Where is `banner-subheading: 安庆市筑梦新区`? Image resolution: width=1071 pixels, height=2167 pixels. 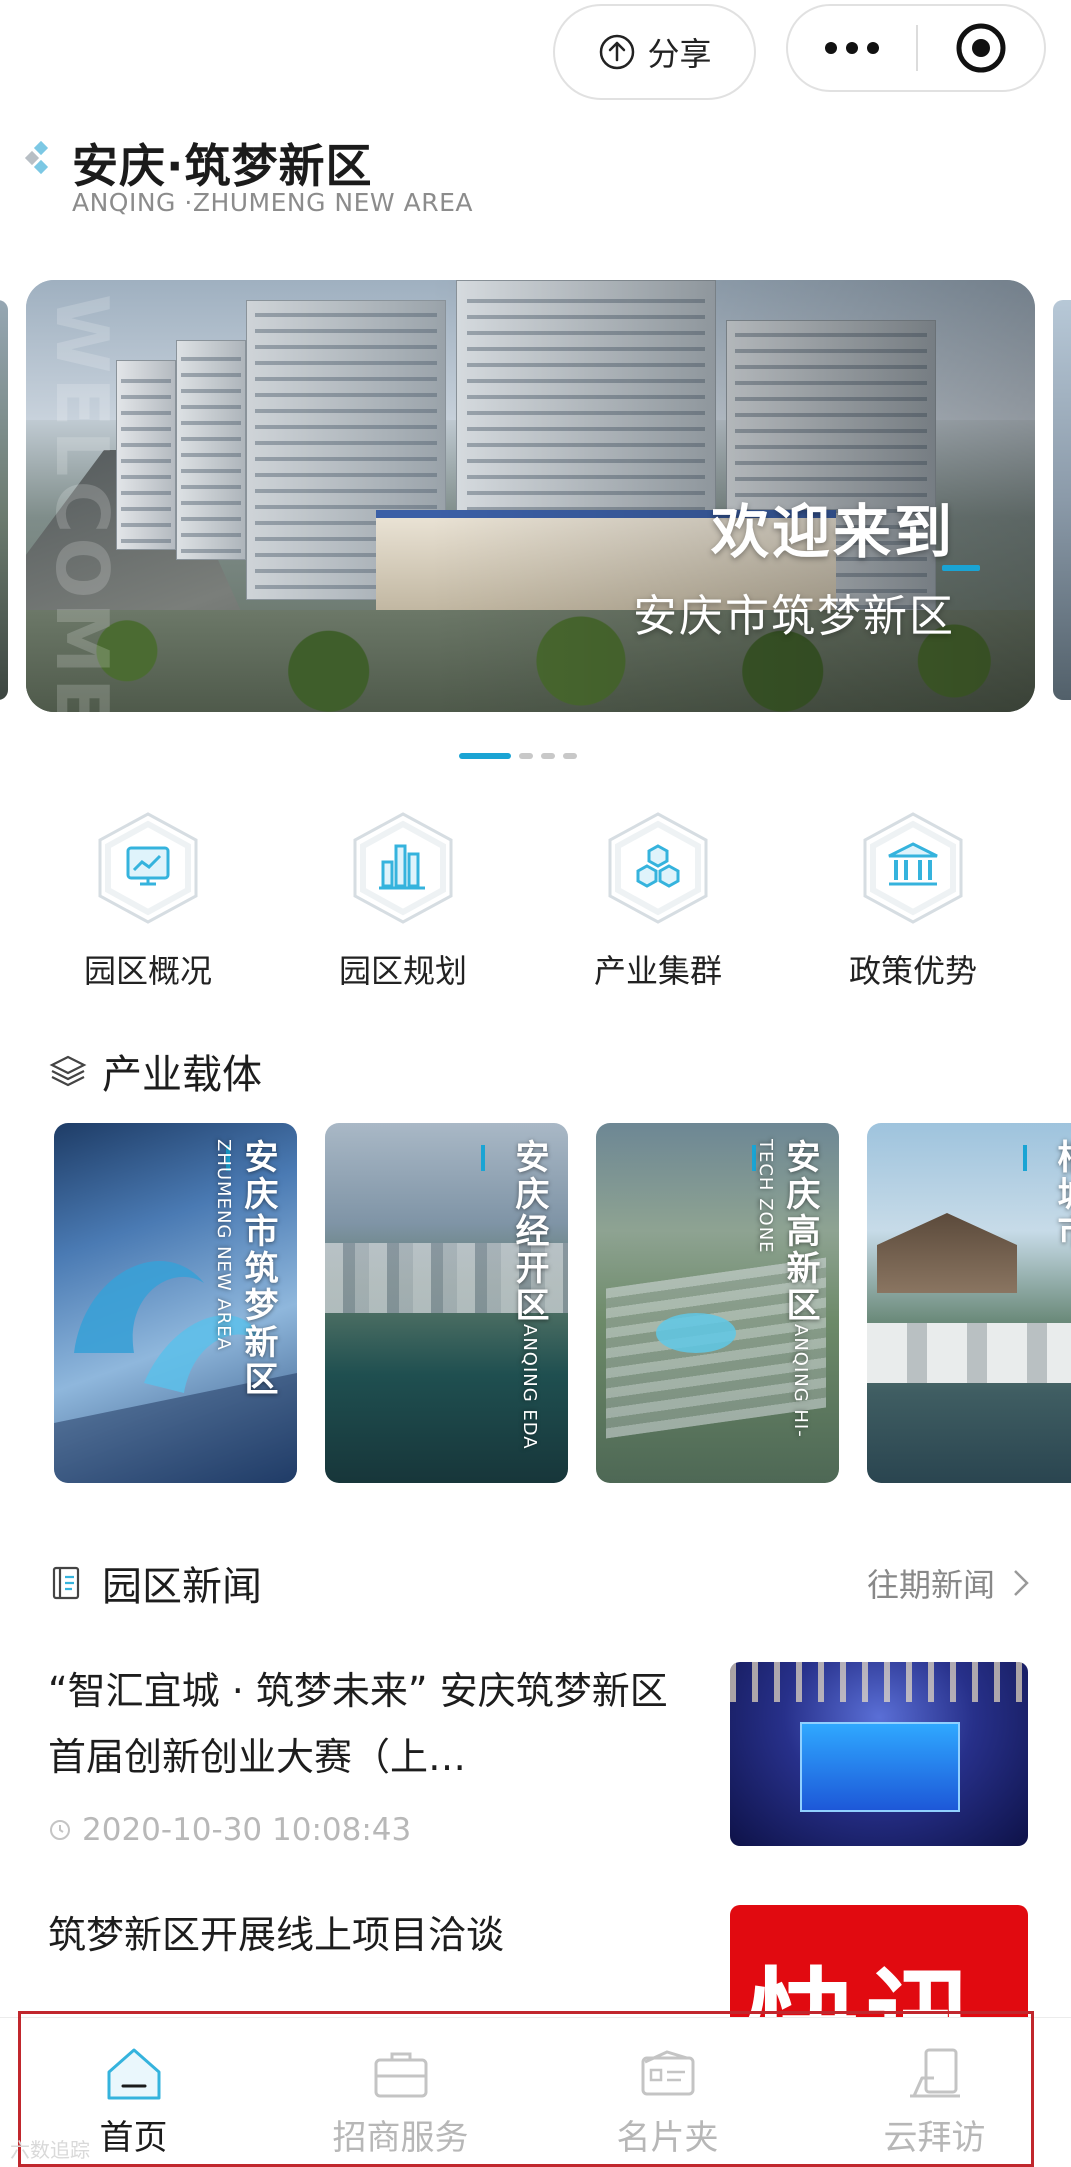 banner-subheading: 安庆市筑梦新区 is located at coordinates (794, 616).